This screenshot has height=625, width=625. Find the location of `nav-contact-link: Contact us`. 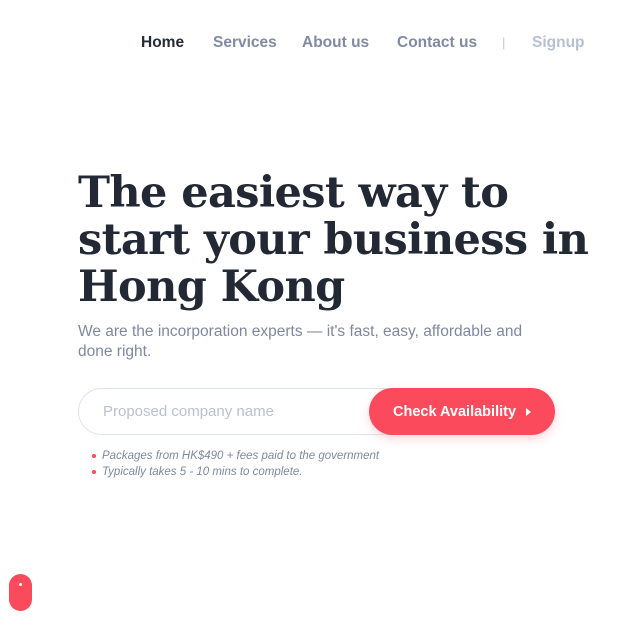

nav-contact-link: Contact us is located at coordinates (437, 43).